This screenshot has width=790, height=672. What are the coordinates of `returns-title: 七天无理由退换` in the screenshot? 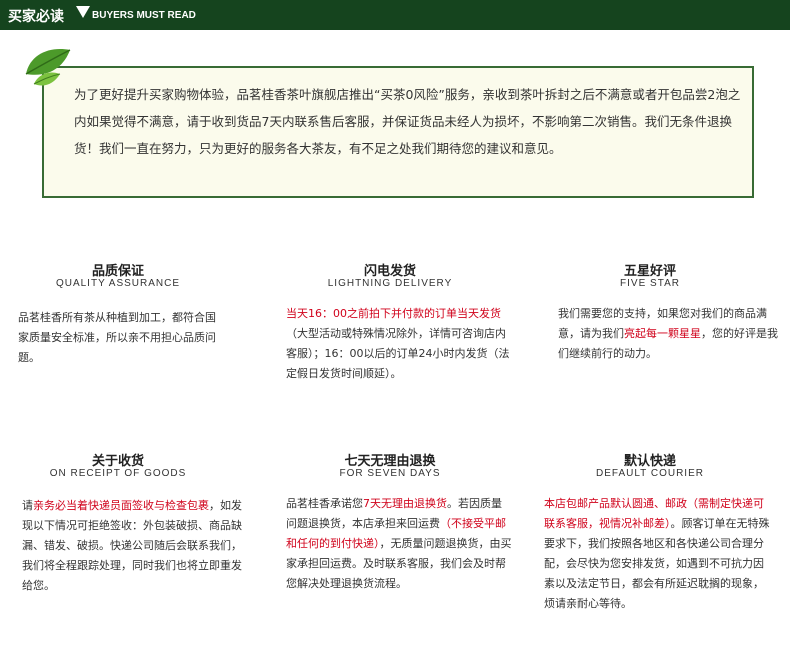 It's located at (390, 461).